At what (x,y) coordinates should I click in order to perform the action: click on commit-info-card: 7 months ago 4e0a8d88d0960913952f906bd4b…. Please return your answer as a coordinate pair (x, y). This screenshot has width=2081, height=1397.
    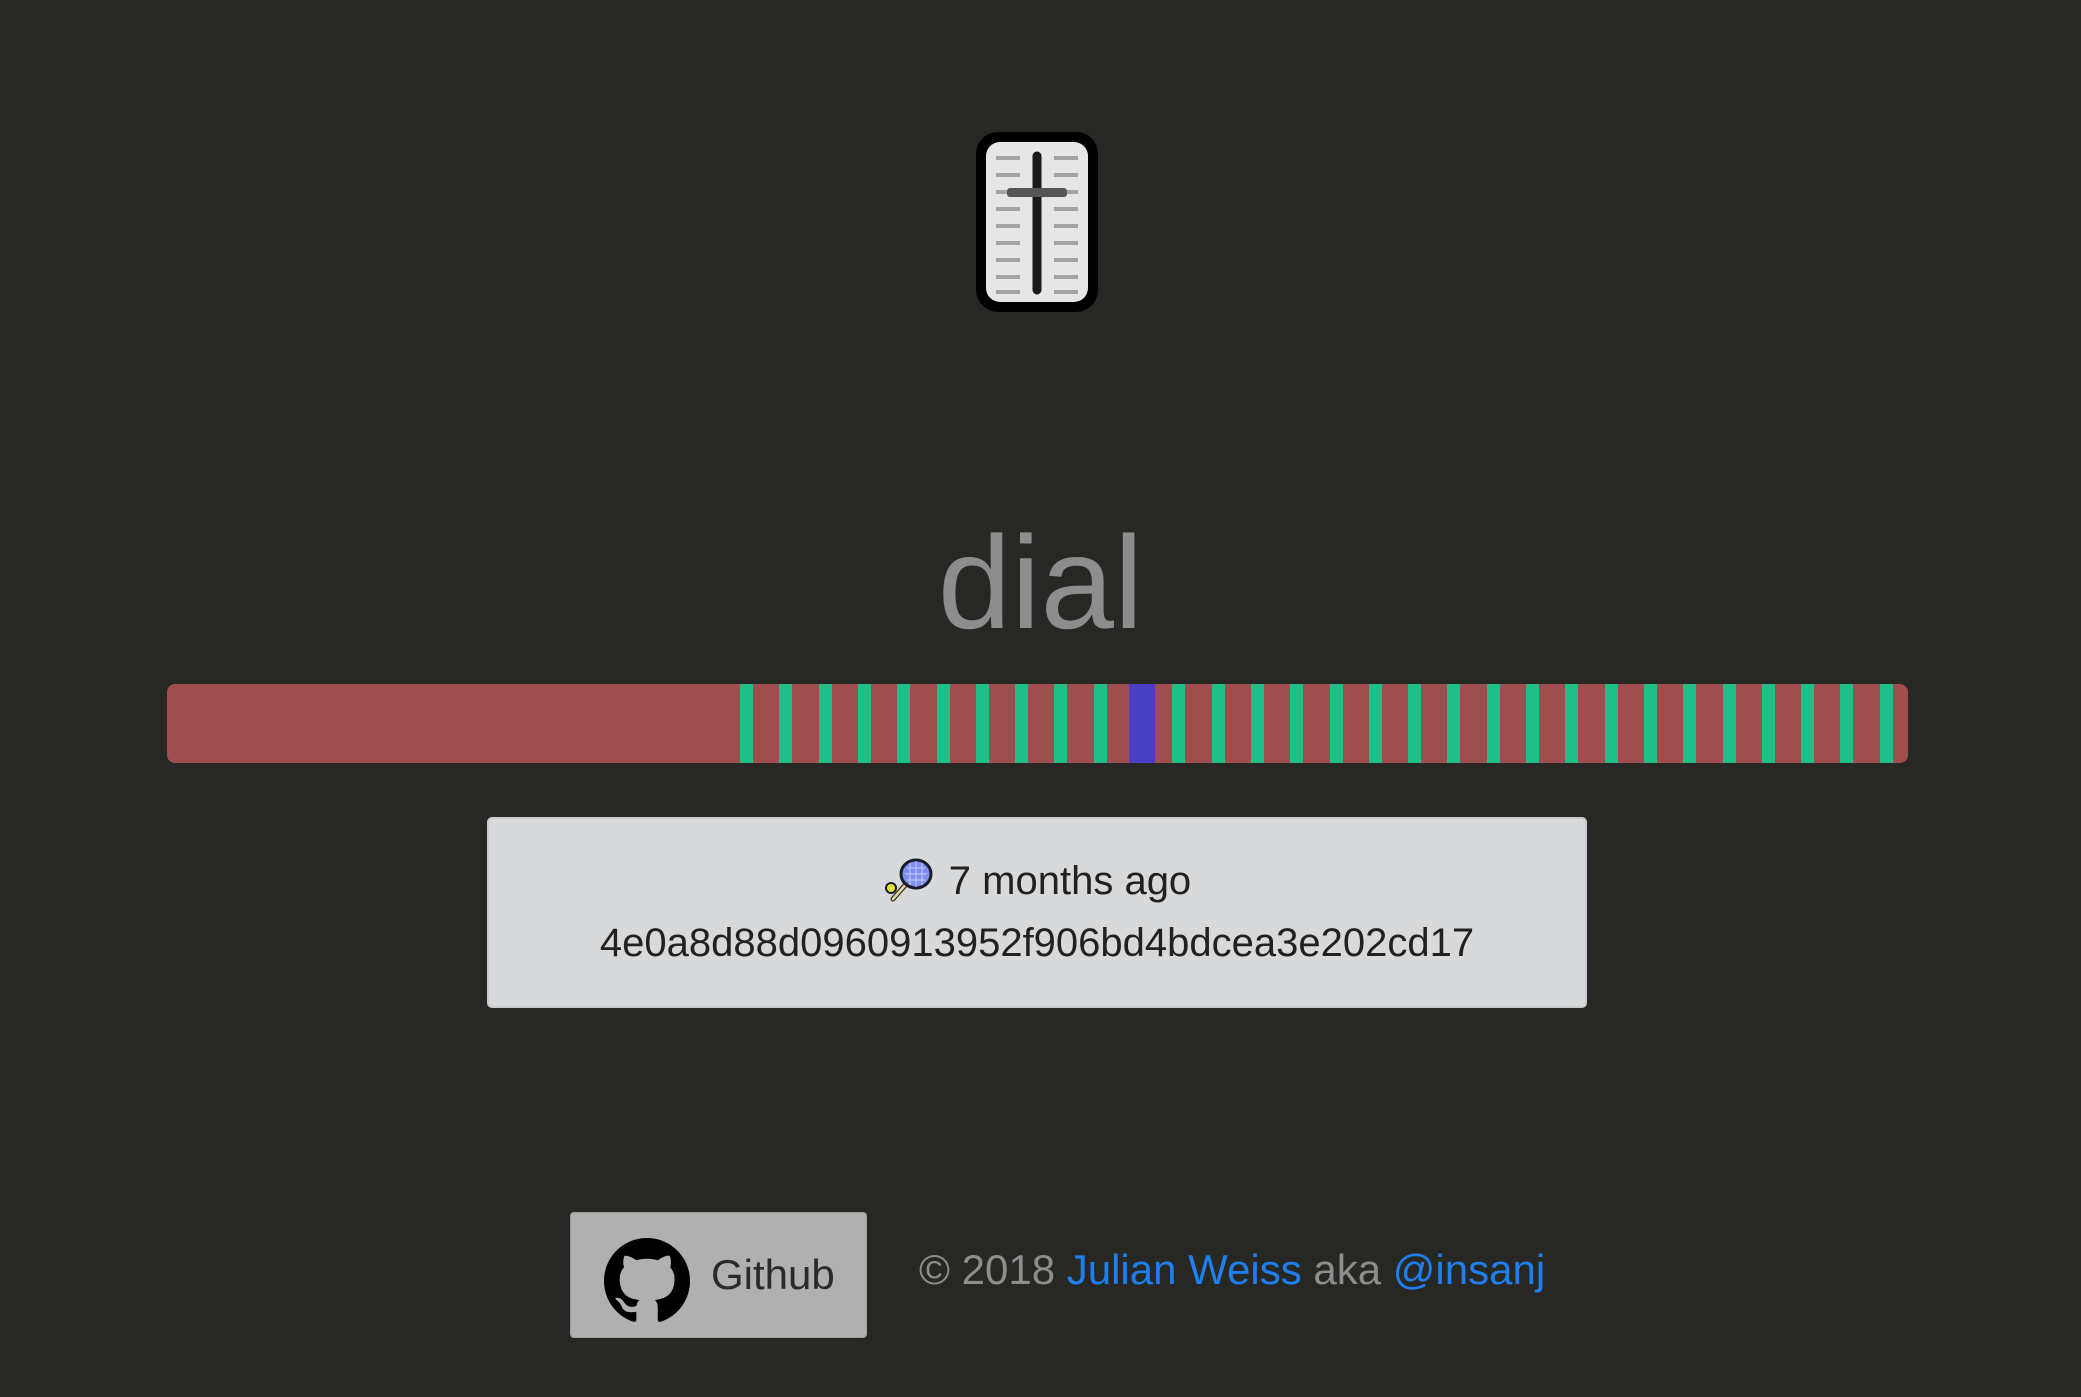
    Looking at the image, I should click on (1037, 912).